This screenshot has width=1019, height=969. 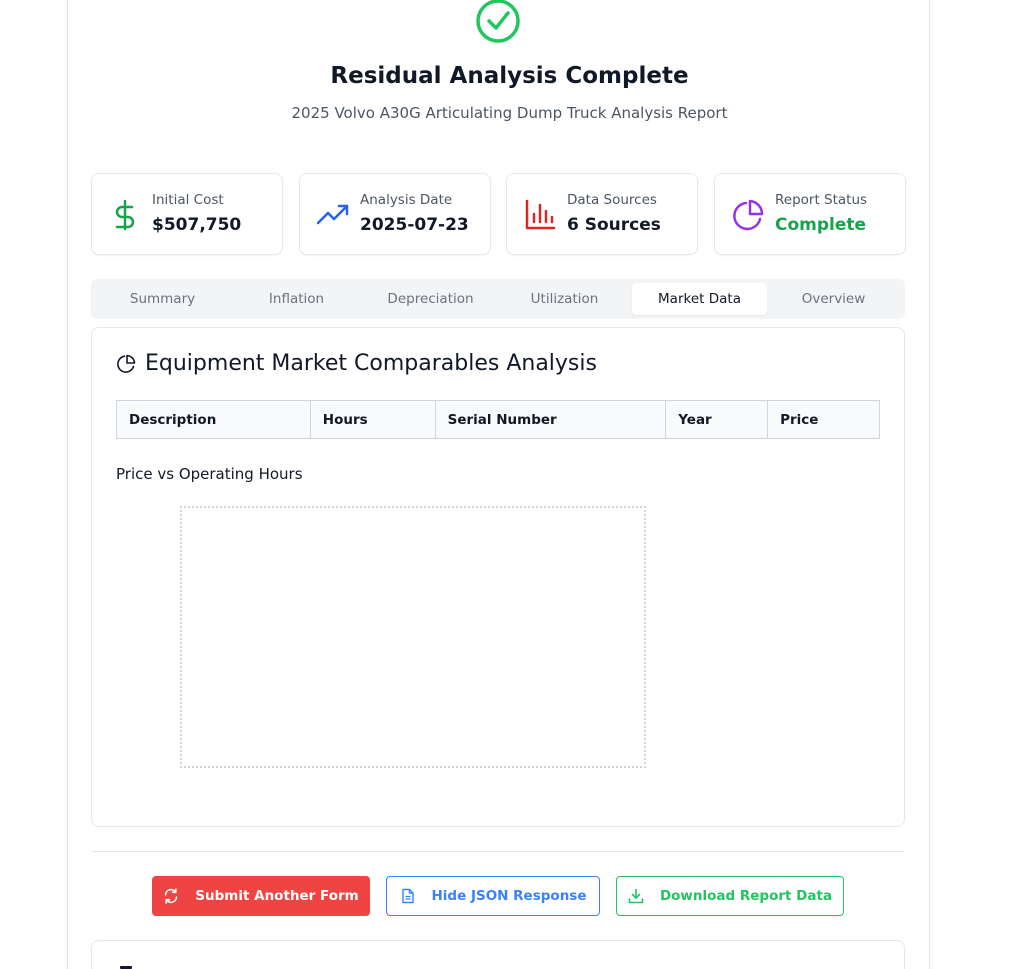 What do you see at coordinates (213, 419) in the screenshot?
I see `column-header-description: Description` at bounding box center [213, 419].